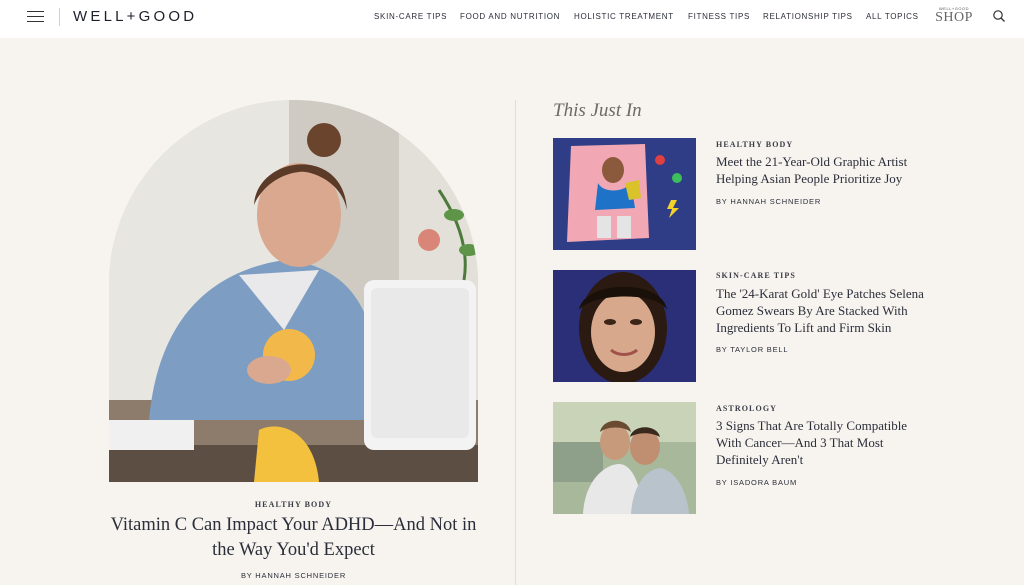  I want to click on nav-item-food-and-nutrition: FOOD AND NUTRITION, so click(510, 16).